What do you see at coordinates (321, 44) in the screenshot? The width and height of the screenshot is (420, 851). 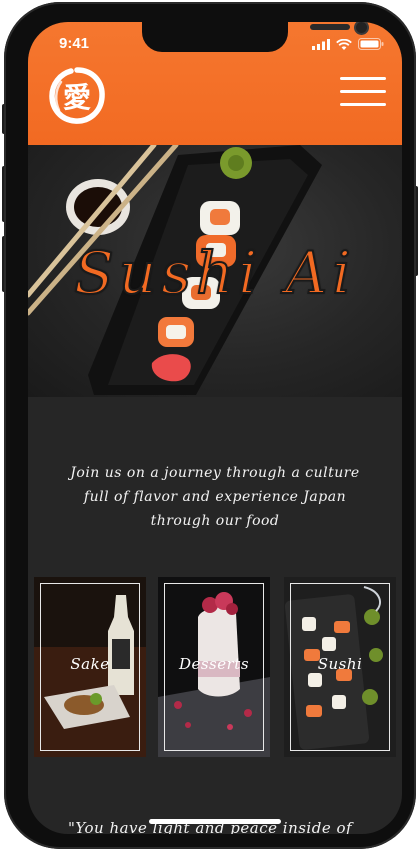 I see `signal-icon` at bounding box center [321, 44].